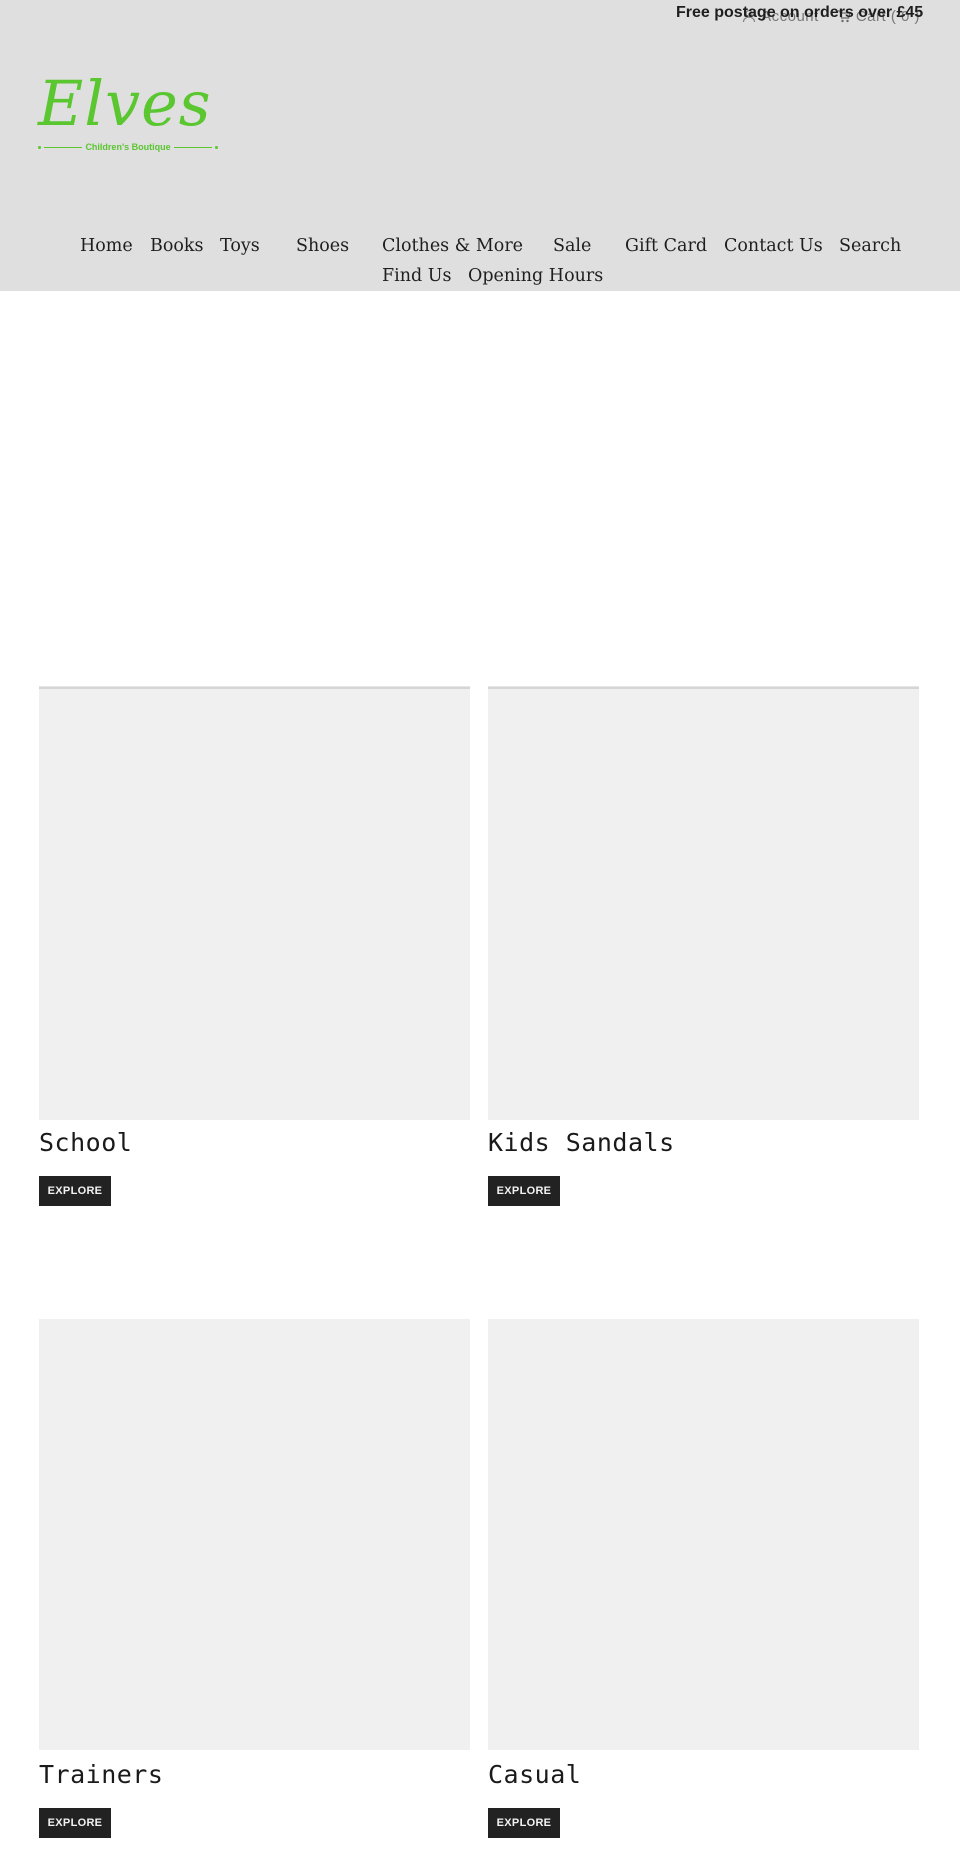 This screenshot has width=960, height=1875. I want to click on nav-item-clothes-more: Clothes & More, so click(452, 246).